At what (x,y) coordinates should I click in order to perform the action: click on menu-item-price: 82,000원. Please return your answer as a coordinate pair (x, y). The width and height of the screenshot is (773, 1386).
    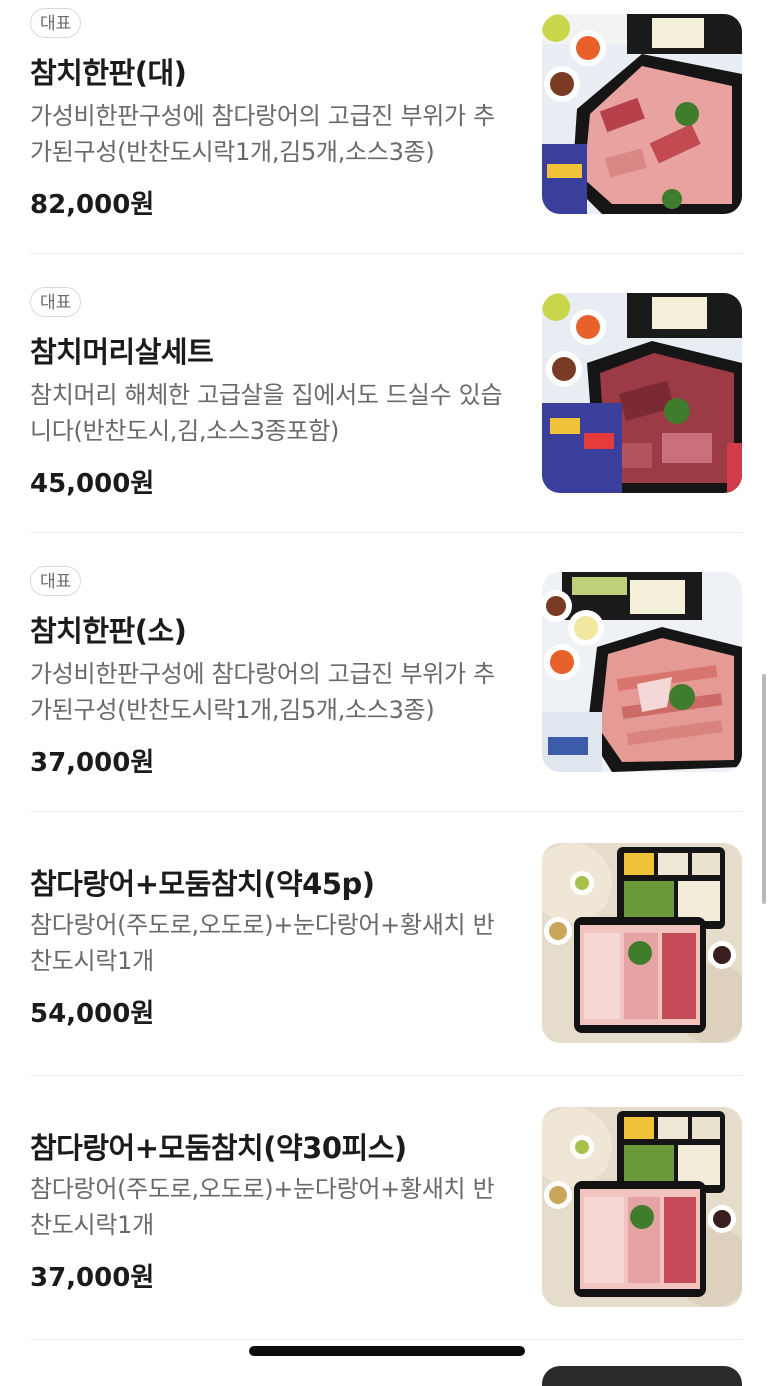
    Looking at the image, I should click on (92, 205).